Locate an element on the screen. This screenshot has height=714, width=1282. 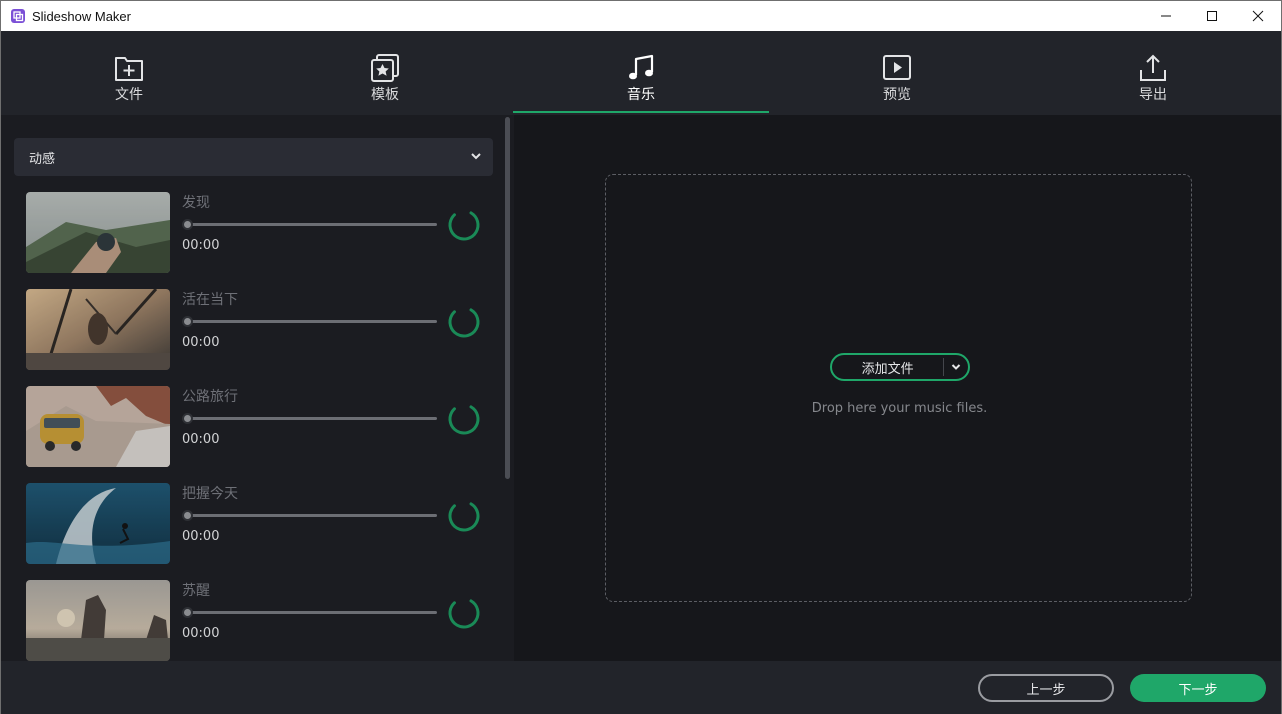
tab-template: 模板 is located at coordinates (385, 73).